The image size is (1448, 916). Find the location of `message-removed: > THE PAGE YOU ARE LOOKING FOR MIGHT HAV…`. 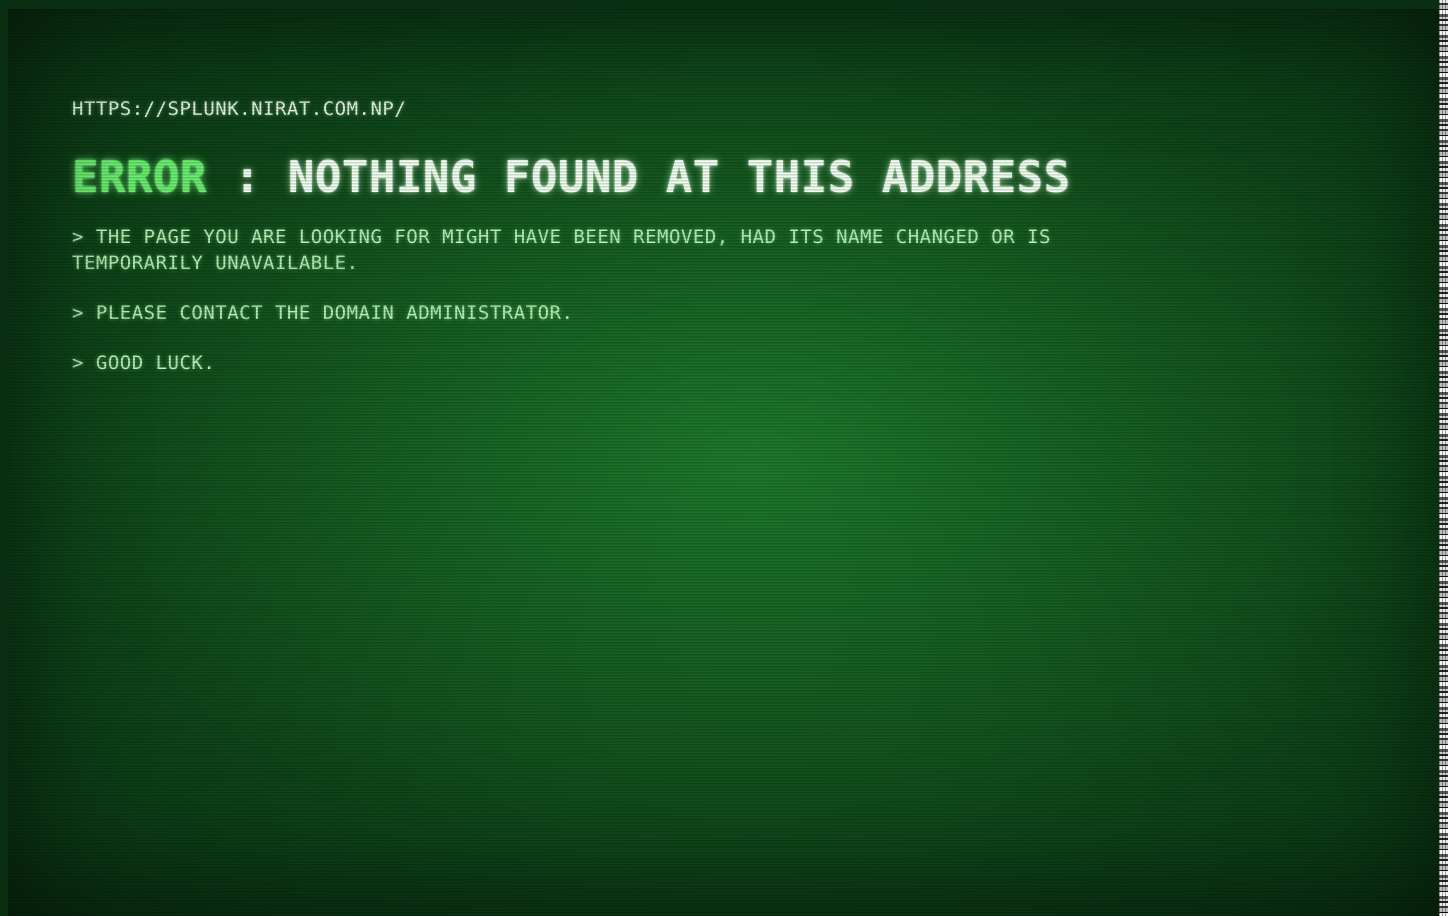

message-removed: > THE PAGE YOU ARE LOOKING FOR MIGHT HAV… is located at coordinates (561, 250).